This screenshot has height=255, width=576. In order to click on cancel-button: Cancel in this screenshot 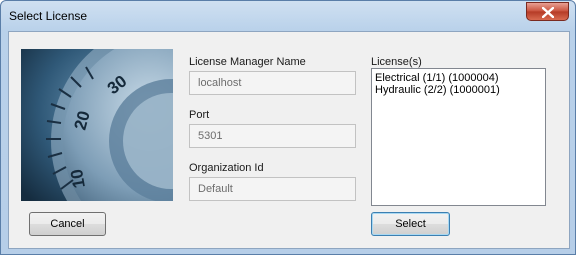, I will do `click(67, 224)`.